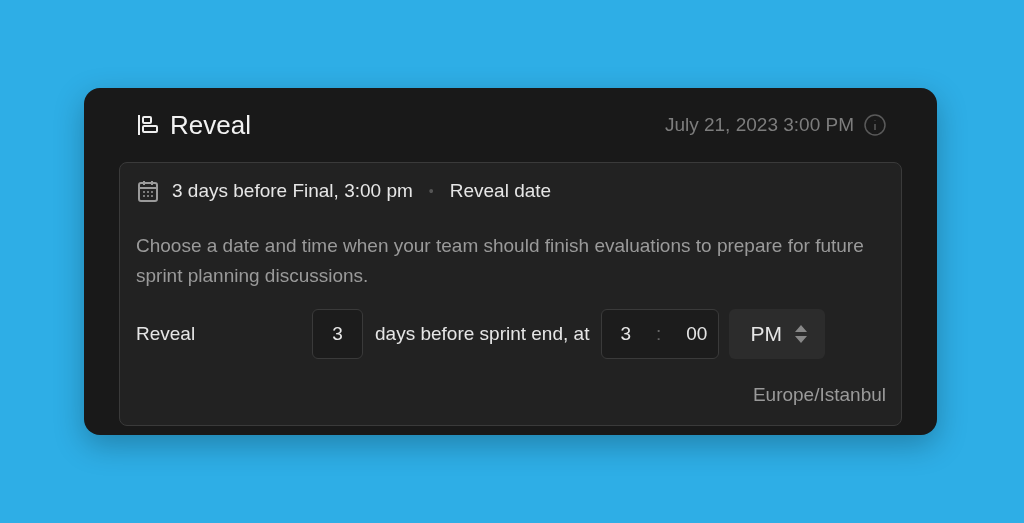  I want to click on summary-label: Reveal date, so click(500, 191).